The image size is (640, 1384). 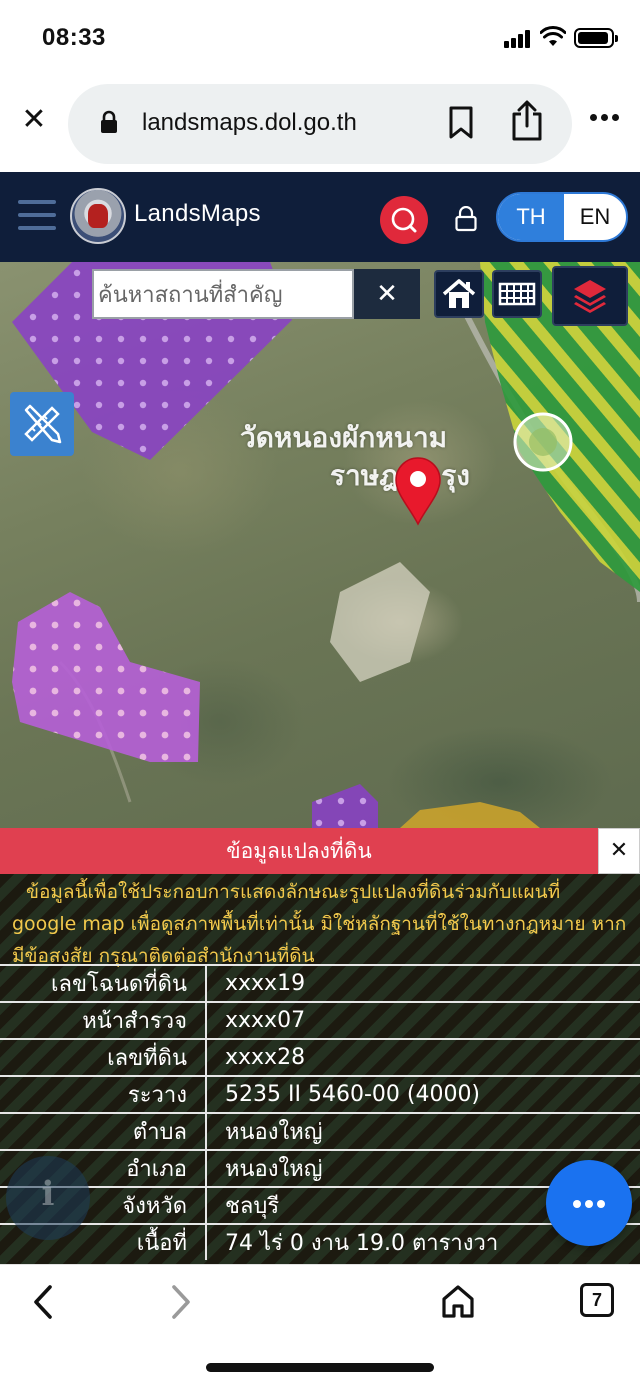 What do you see at coordinates (320, 1205) in the screenshot?
I see `table-row: จังหวัด ชลบุรี` at bounding box center [320, 1205].